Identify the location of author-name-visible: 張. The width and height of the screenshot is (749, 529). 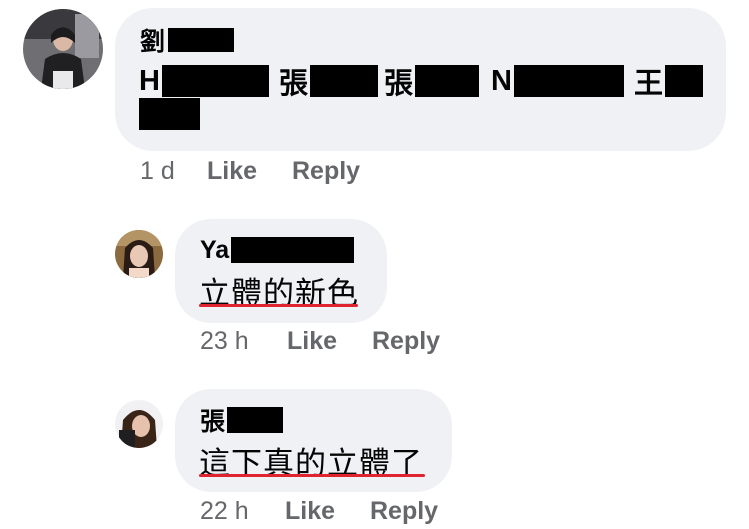
(213, 422).